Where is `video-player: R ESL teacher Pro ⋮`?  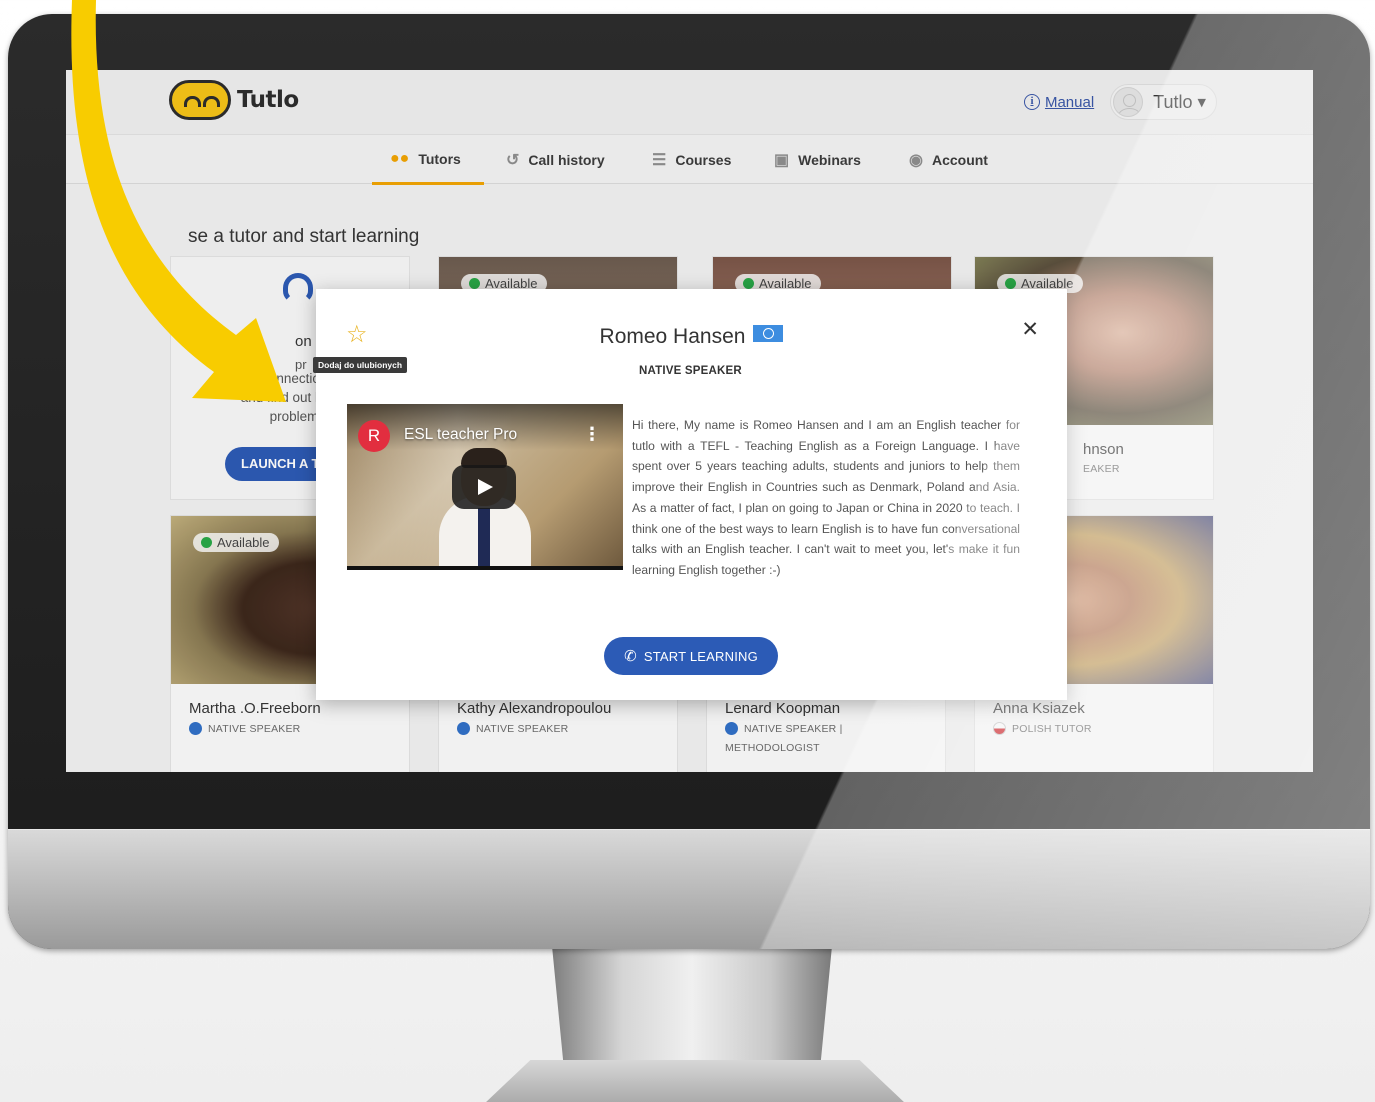 video-player: R ESL teacher Pro ⋮ is located at coordinates (485, 487).